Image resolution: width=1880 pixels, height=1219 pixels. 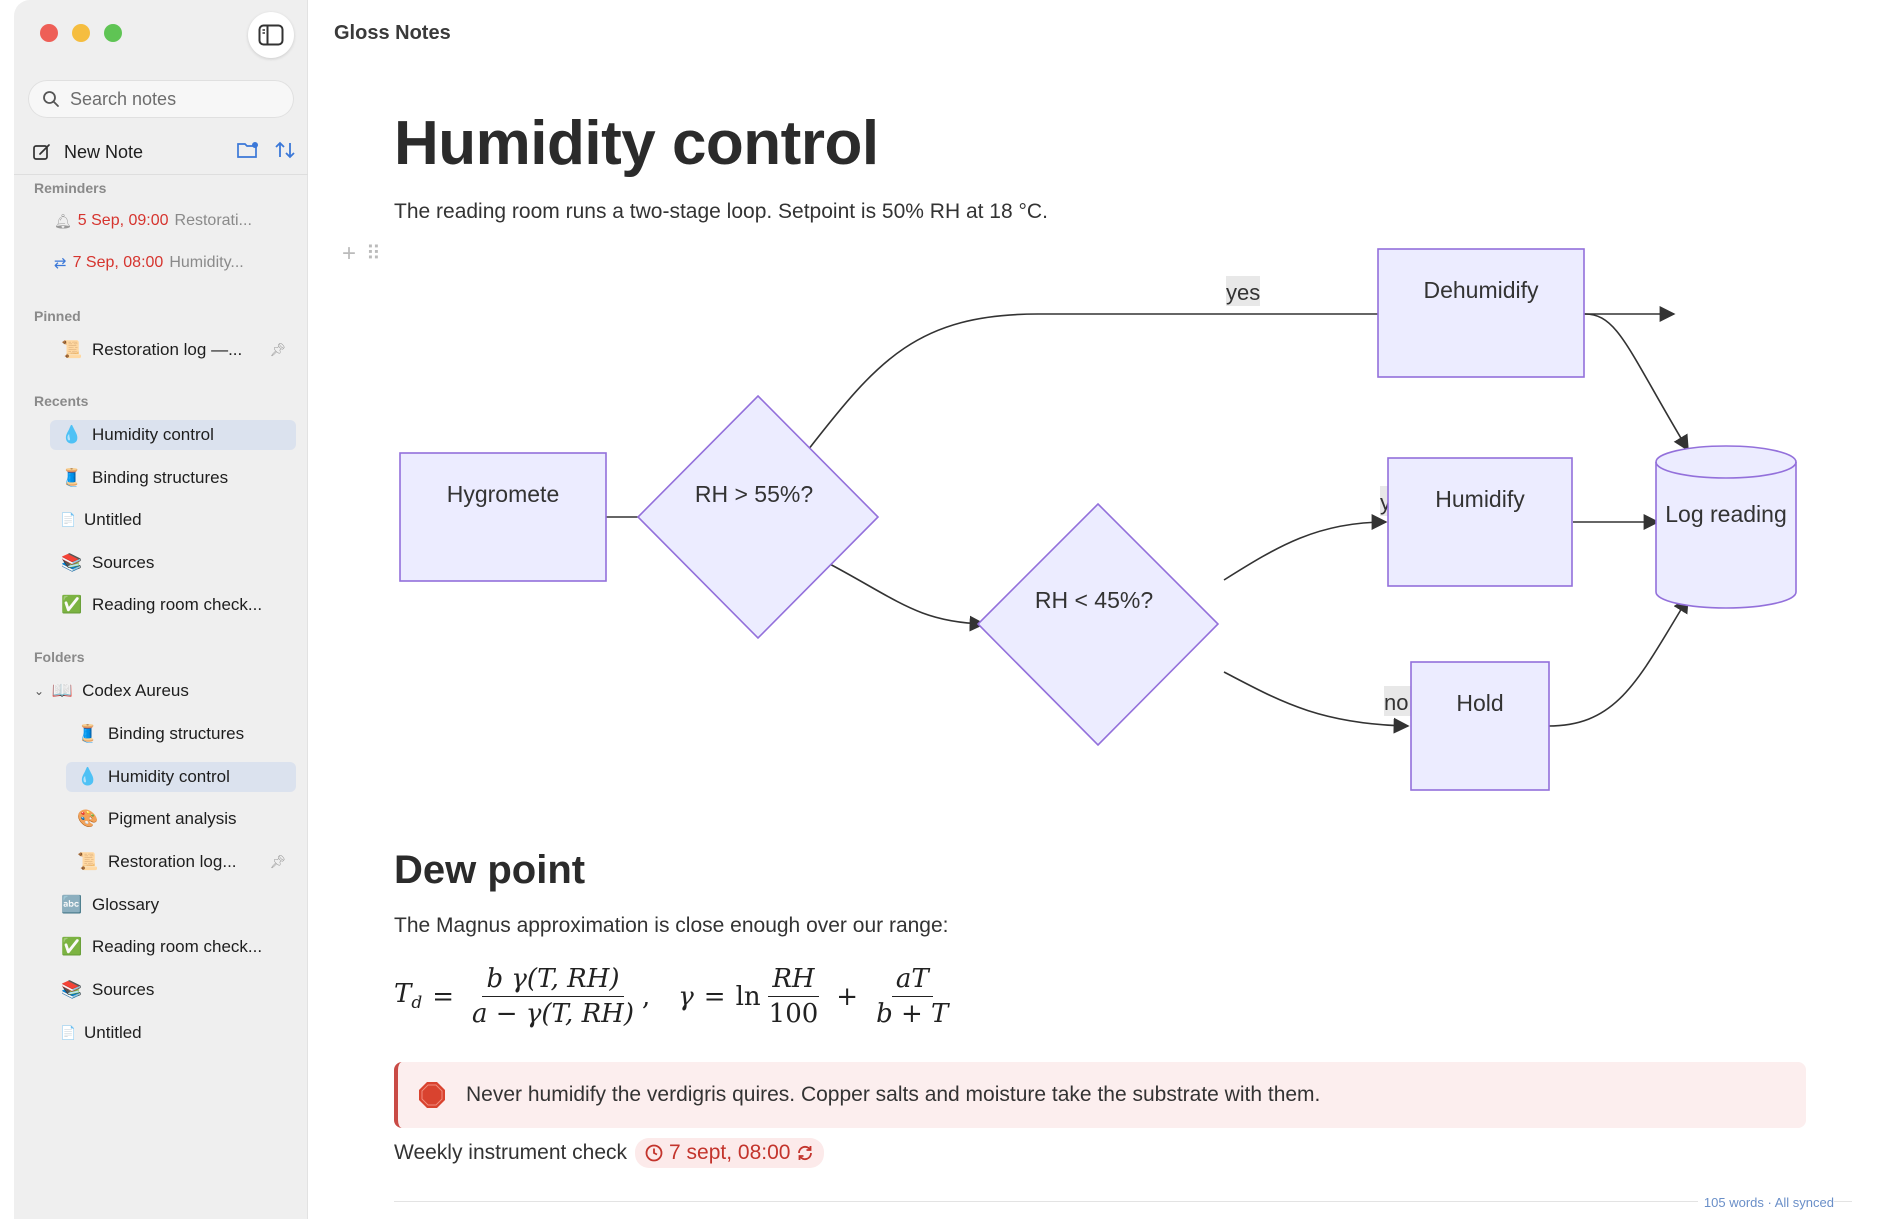 I want to click on search-field, so click(x=161, y=99).